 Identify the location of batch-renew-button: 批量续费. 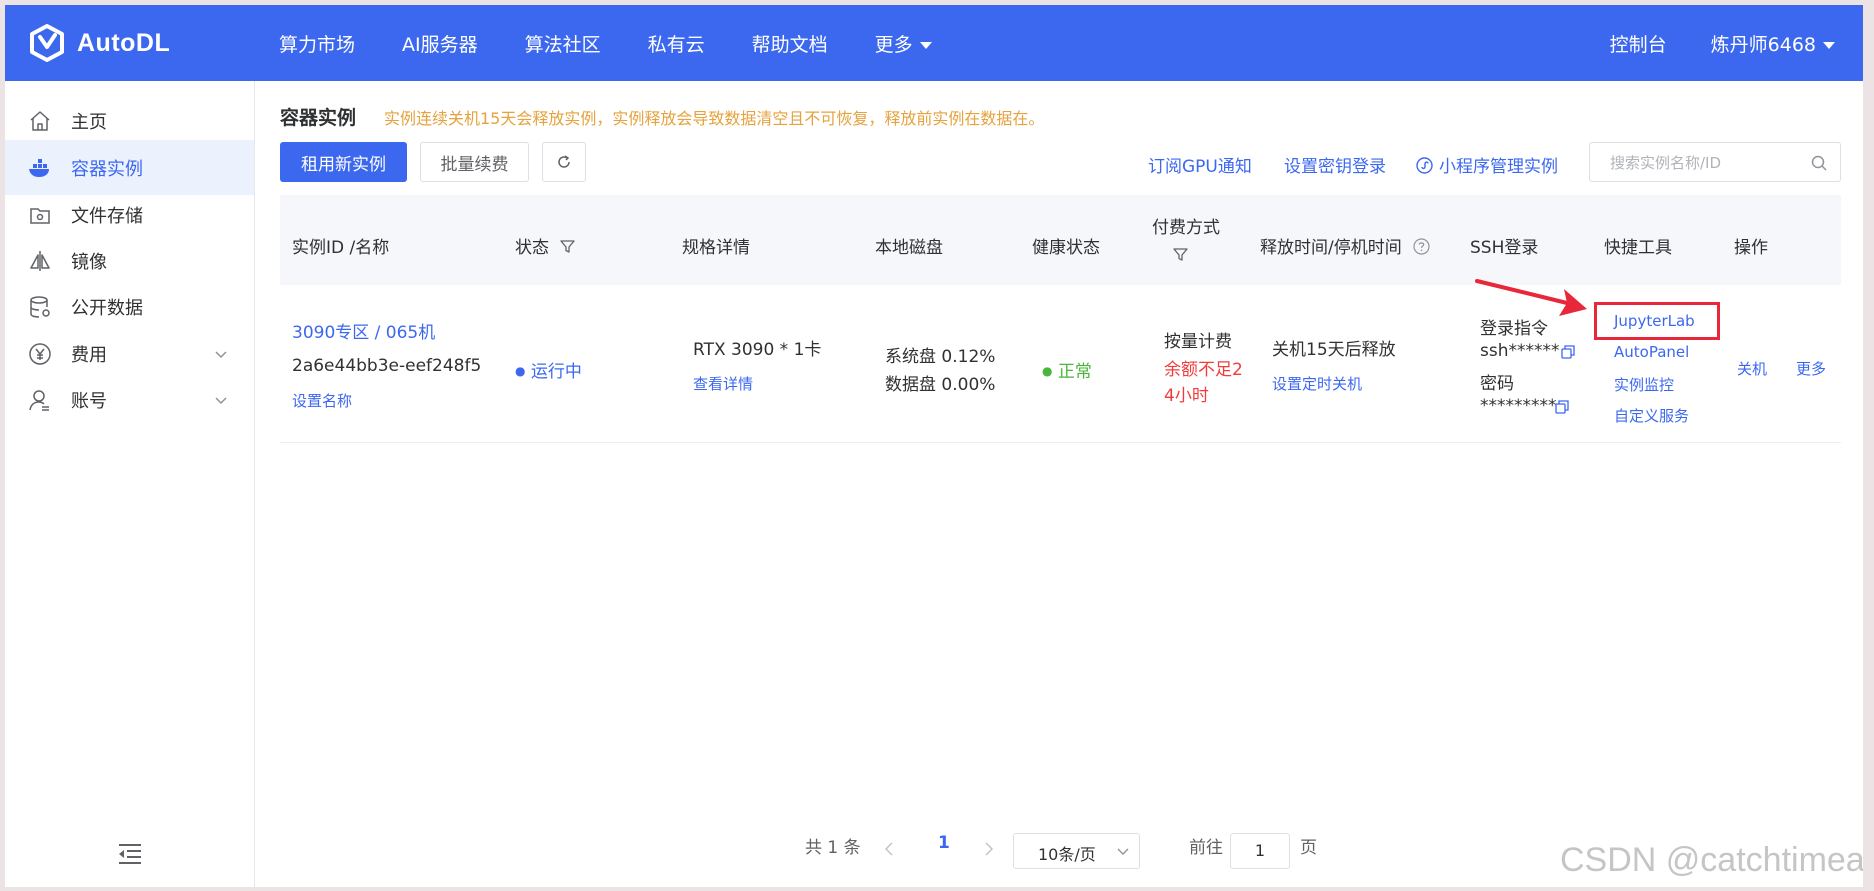
(474, 162).